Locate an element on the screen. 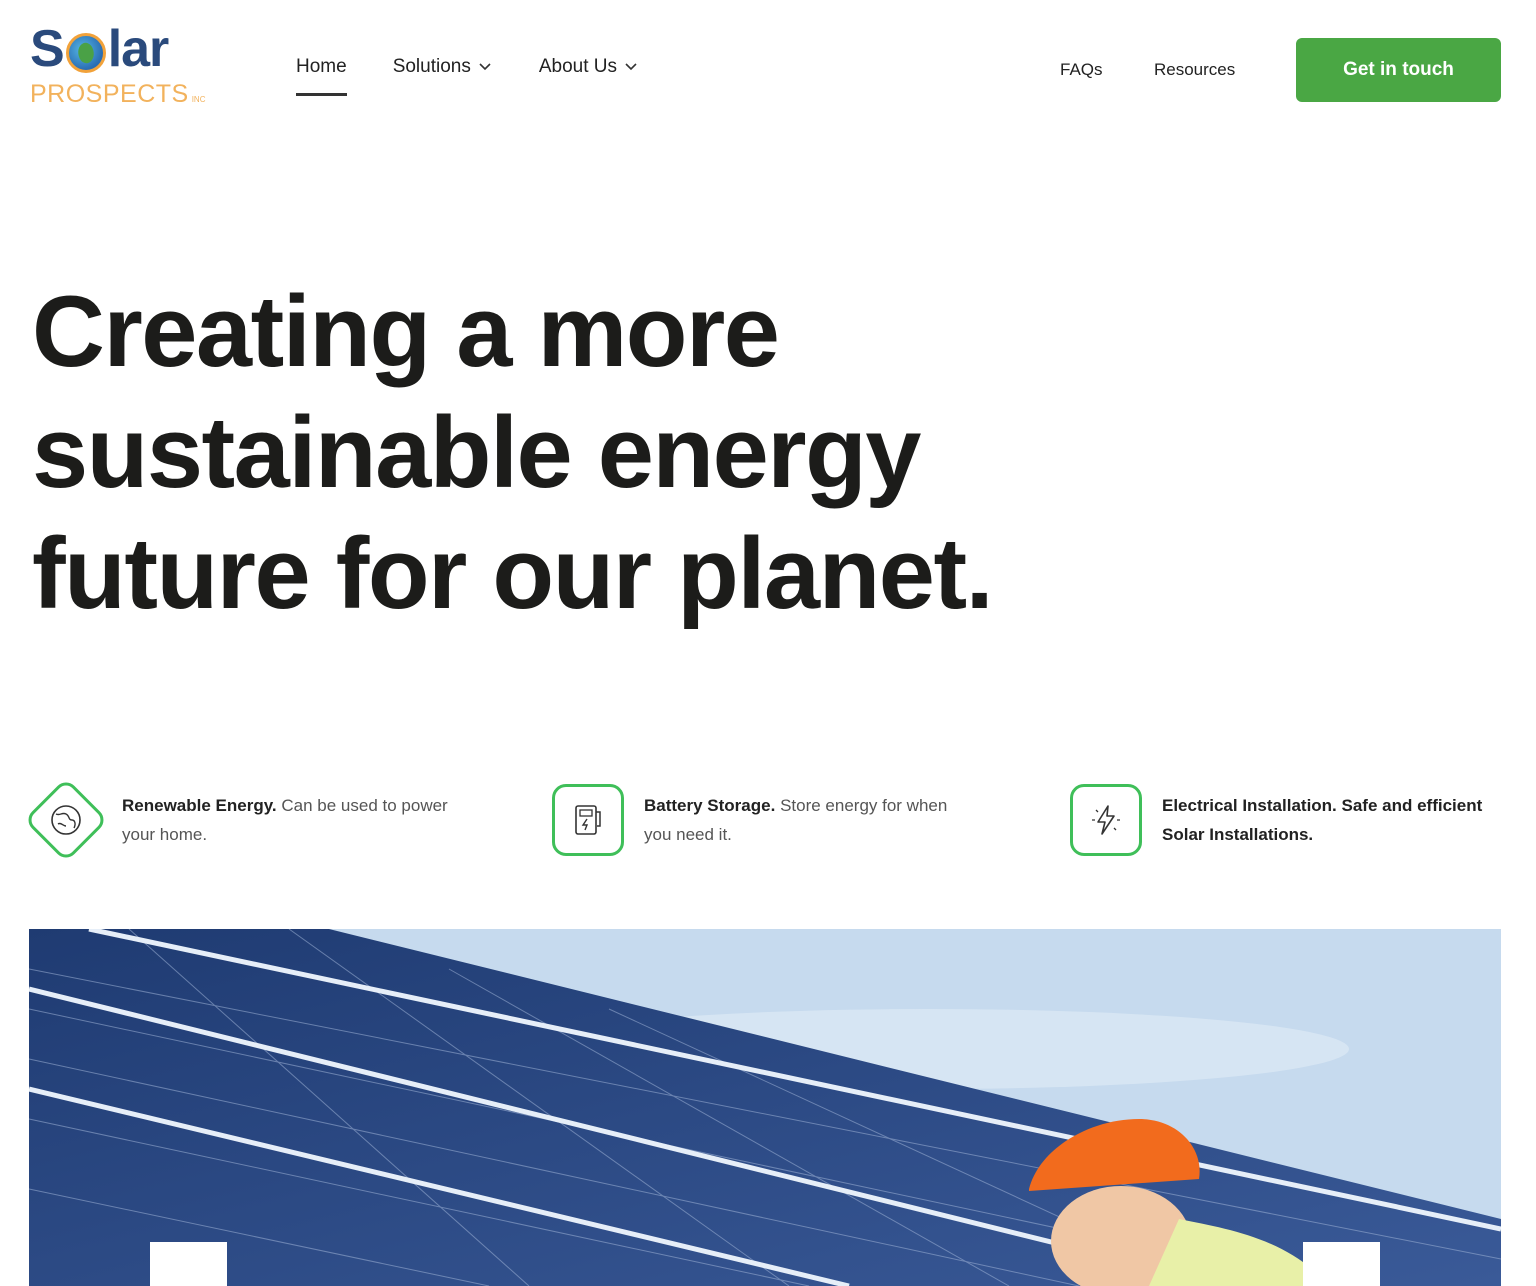  logo-word-left: S is located at coordinates (47, 49).